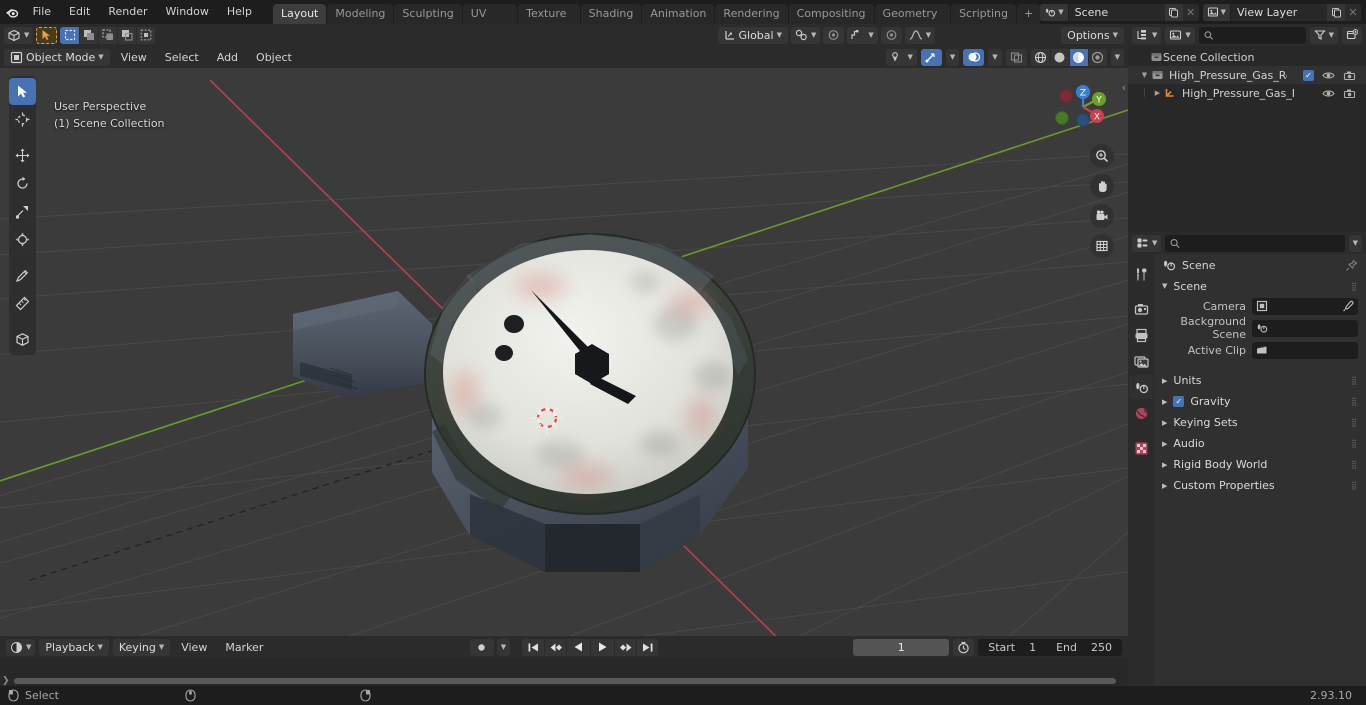 The width and height of the screenshot is (1366, 705). I want to click on menu-file: File, so click(42, 12).